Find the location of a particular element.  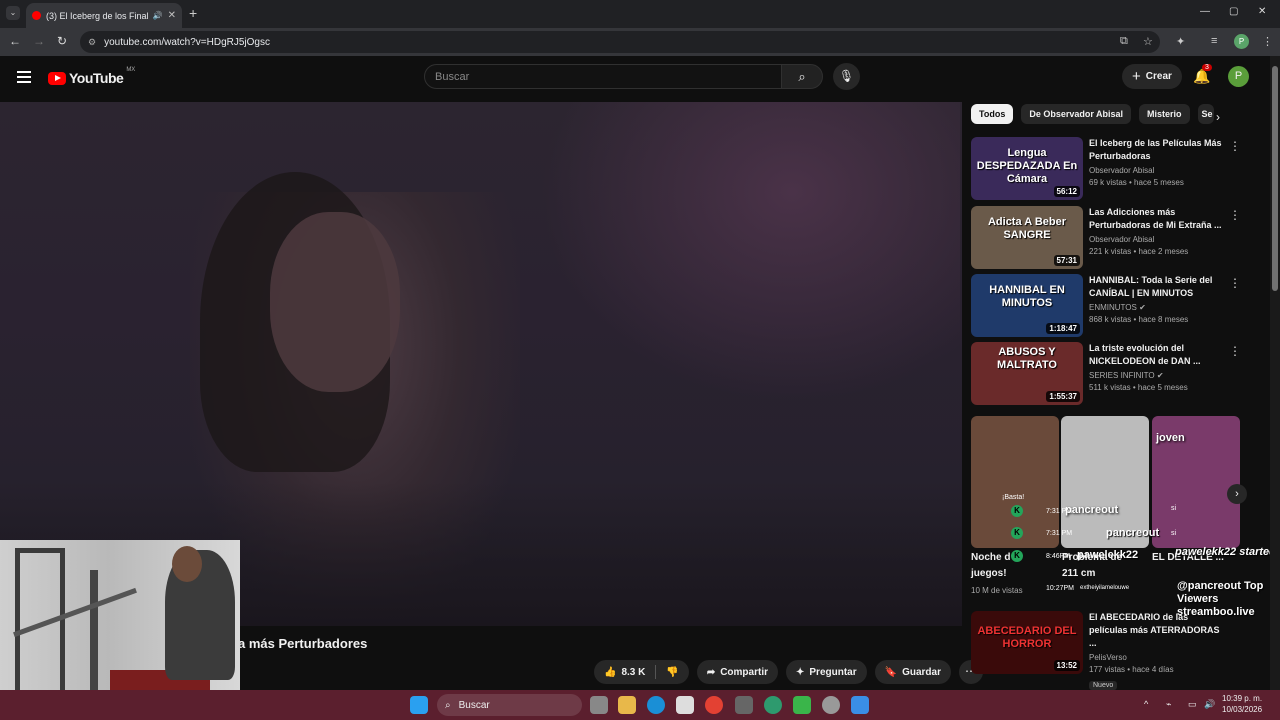

url-text: youtube.com/watch?v=HDgRJ5jOgsc is located at coordinates (187, 42).